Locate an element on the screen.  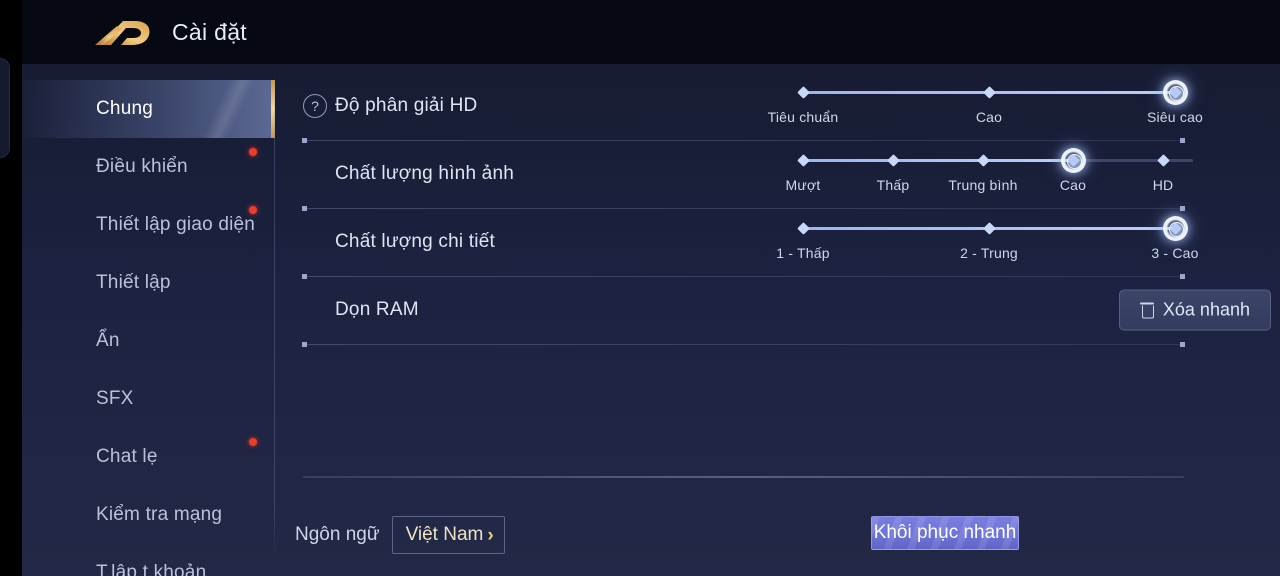
language-selector: Ngôn ngữ Việt Nam › is located at coordinates (400, 535).